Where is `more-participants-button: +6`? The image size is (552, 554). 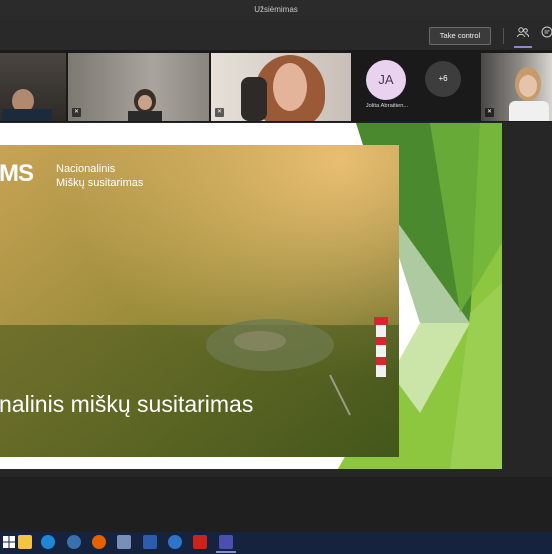 more-participants-button: +6 is located at coordinates (443, 79).